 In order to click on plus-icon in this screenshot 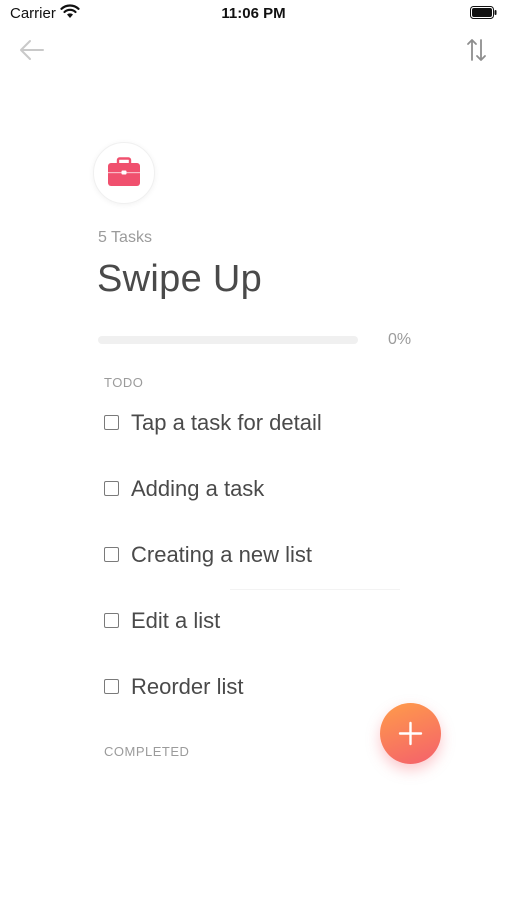, I will do `click(410, 733)`.